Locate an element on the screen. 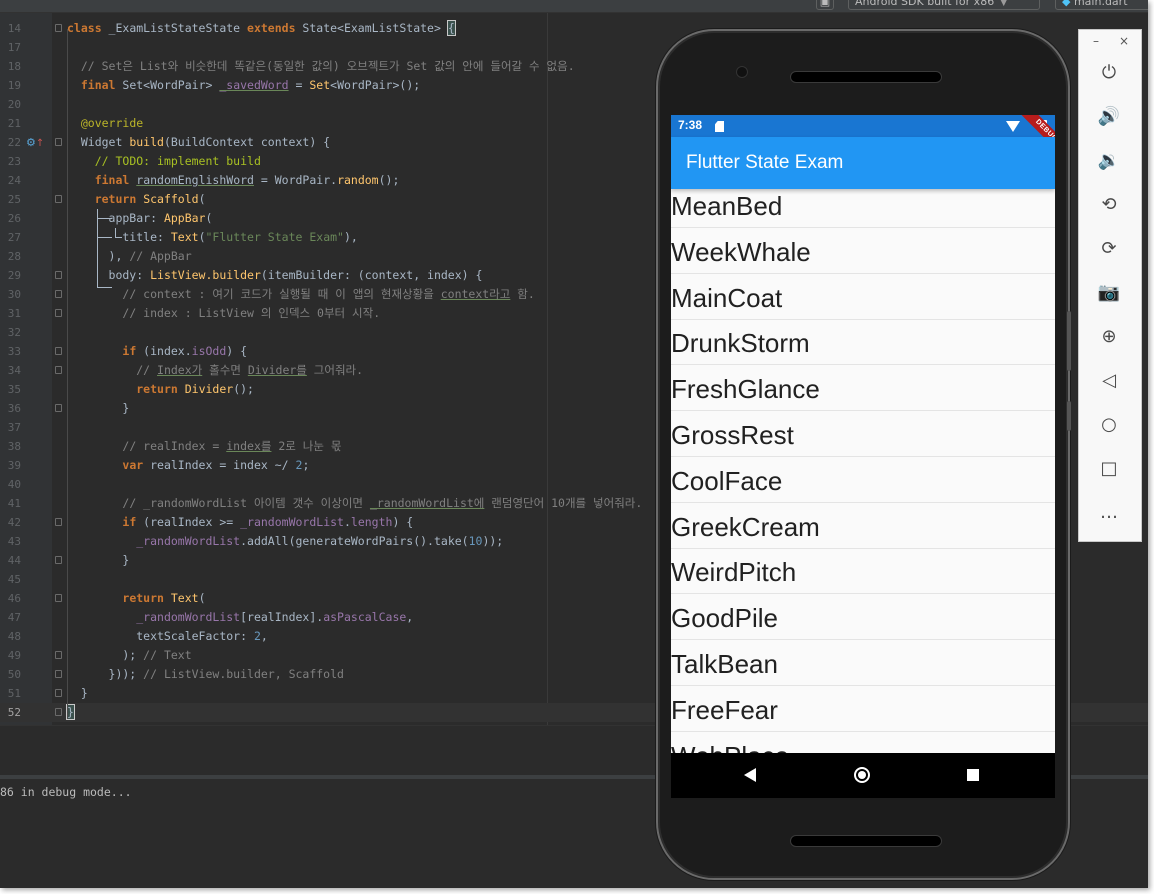  home-button: ○ is located at coordinates (1109, 428).